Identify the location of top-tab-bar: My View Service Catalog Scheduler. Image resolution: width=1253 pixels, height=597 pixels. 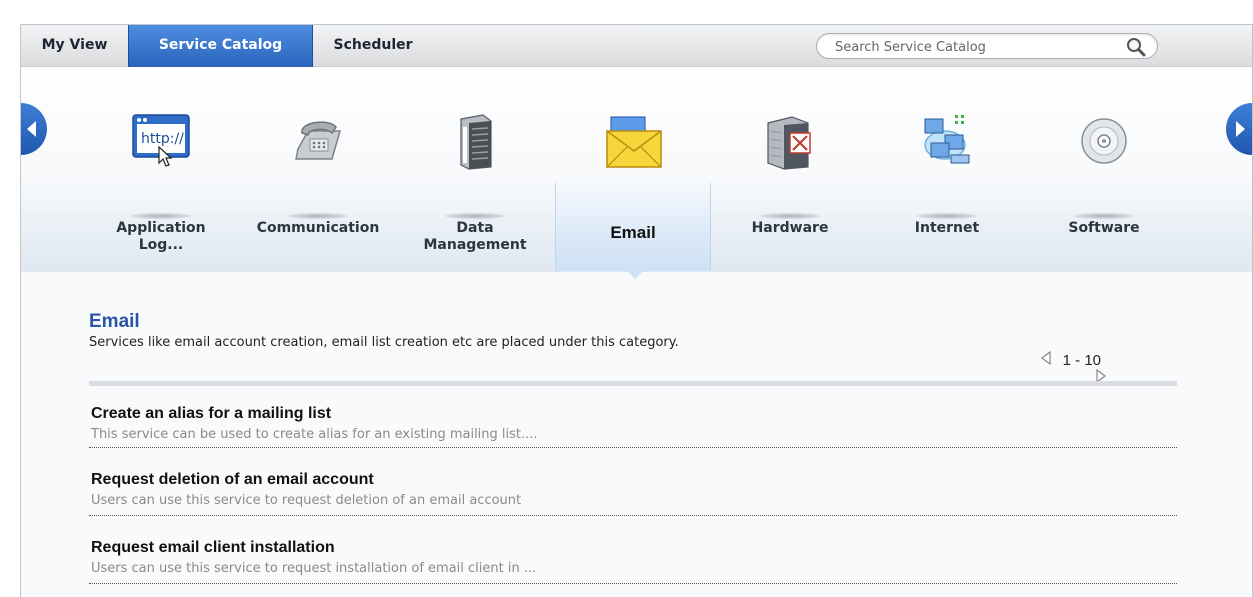
(636, 50).